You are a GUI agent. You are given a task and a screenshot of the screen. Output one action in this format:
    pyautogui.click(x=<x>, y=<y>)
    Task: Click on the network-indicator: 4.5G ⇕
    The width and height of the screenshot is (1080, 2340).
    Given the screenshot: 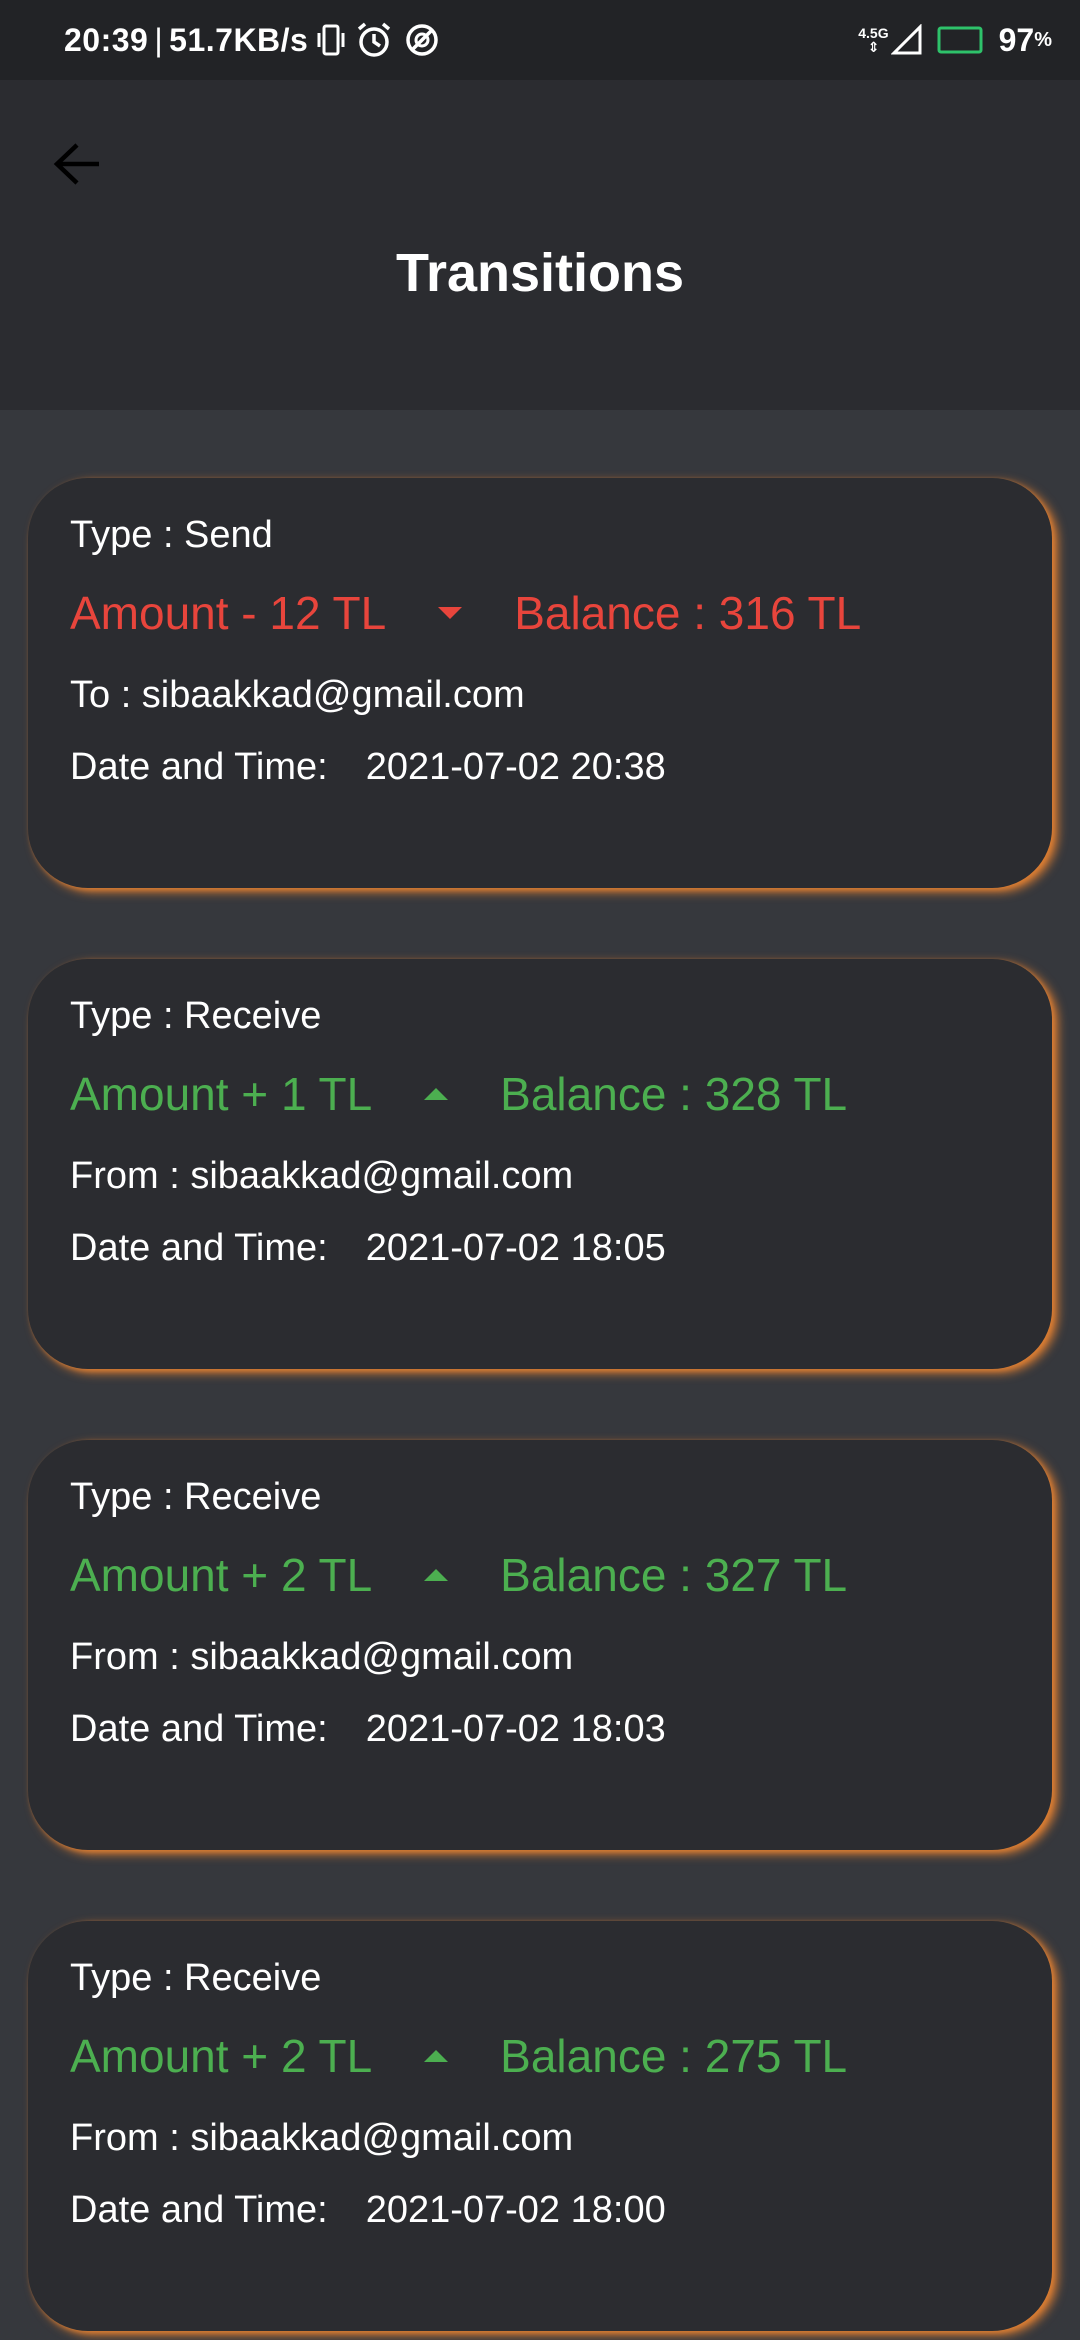 What is the action you would take?
    pyautogui.click(x=873, y=40)
    